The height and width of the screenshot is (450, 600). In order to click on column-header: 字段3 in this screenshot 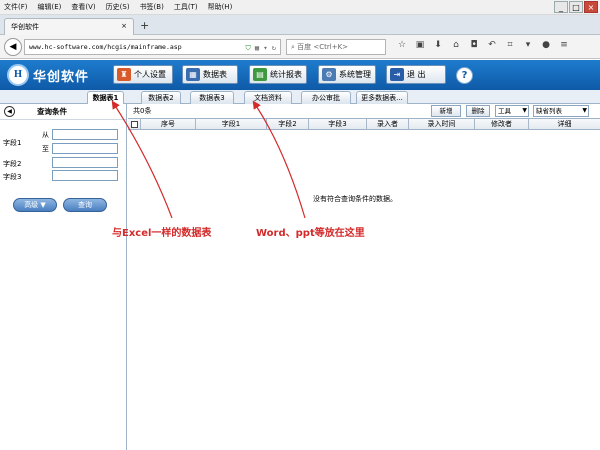, I will do `click(338, 124)`.